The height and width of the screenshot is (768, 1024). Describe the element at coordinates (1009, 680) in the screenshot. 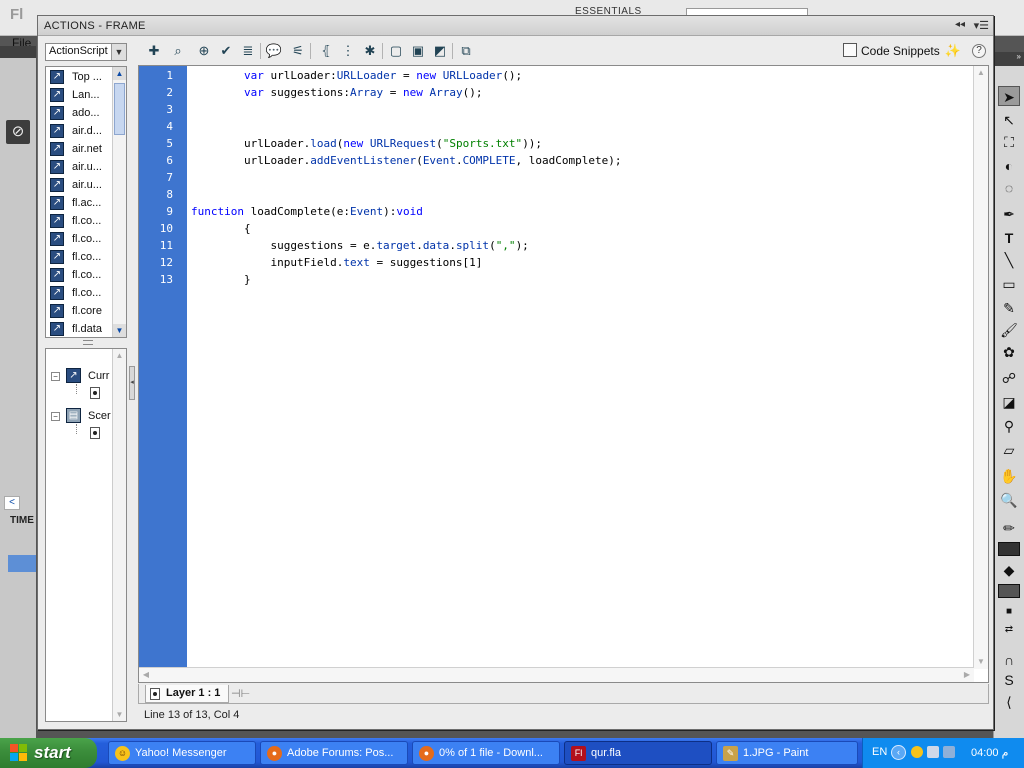

I see `smooth-icon: S` at that location.